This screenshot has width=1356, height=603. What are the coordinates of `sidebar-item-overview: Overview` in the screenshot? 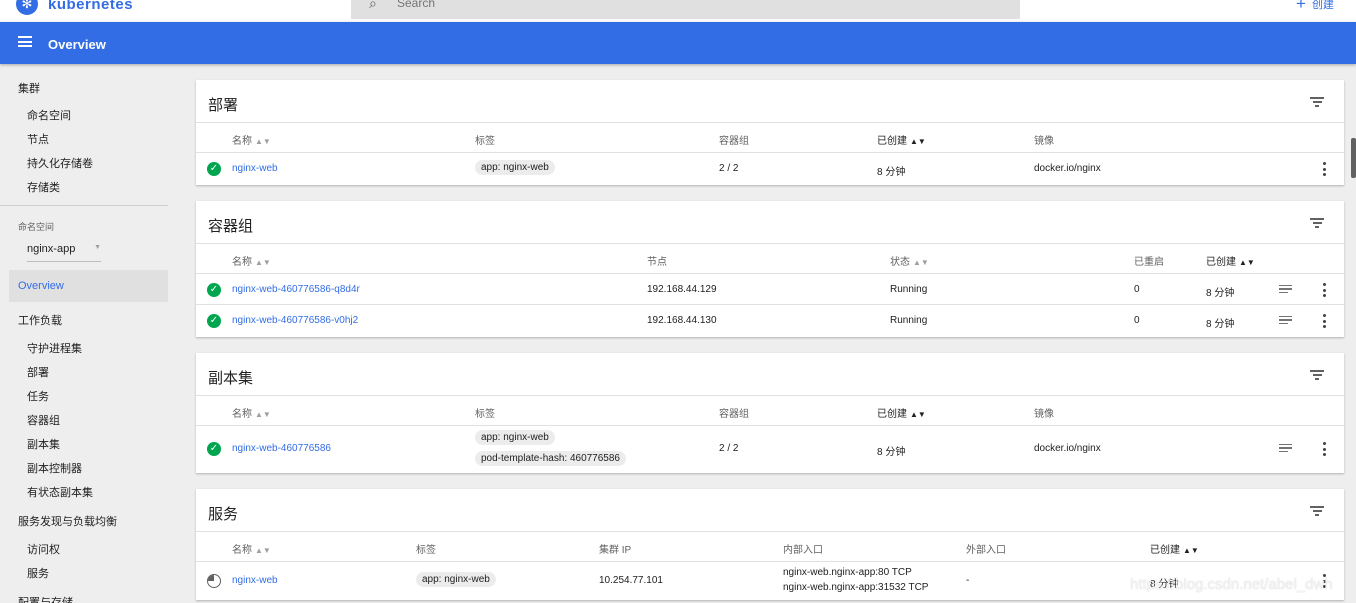 It's located at (88, 286).